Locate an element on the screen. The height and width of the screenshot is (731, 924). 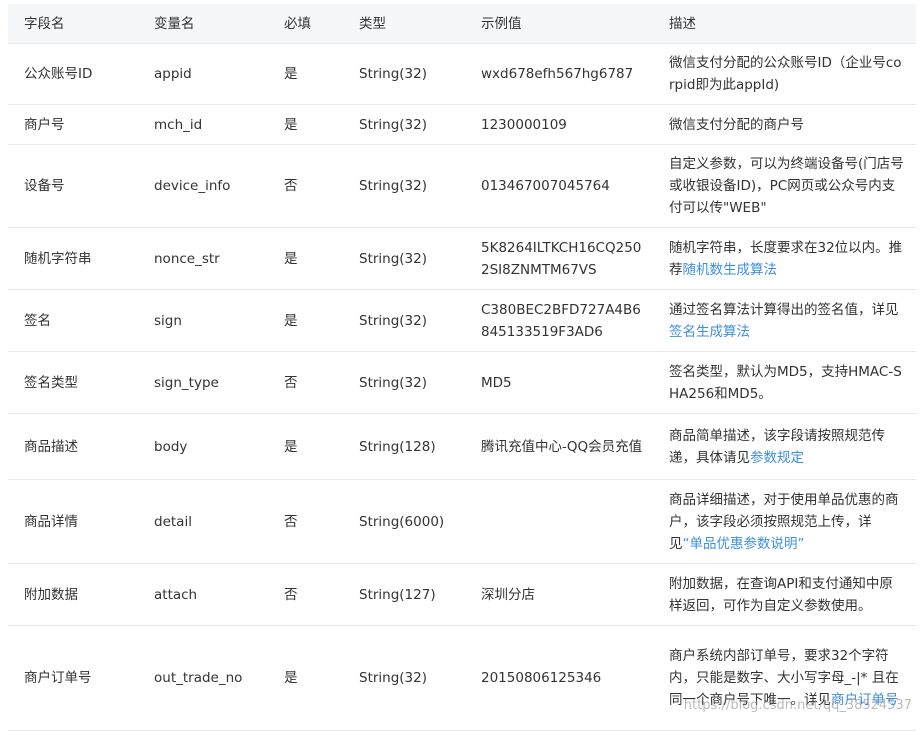
description: 附加数据，在查询API和支付通知中原样返回，可作为自定义参数使用。 is located at coordinates (784, 594).